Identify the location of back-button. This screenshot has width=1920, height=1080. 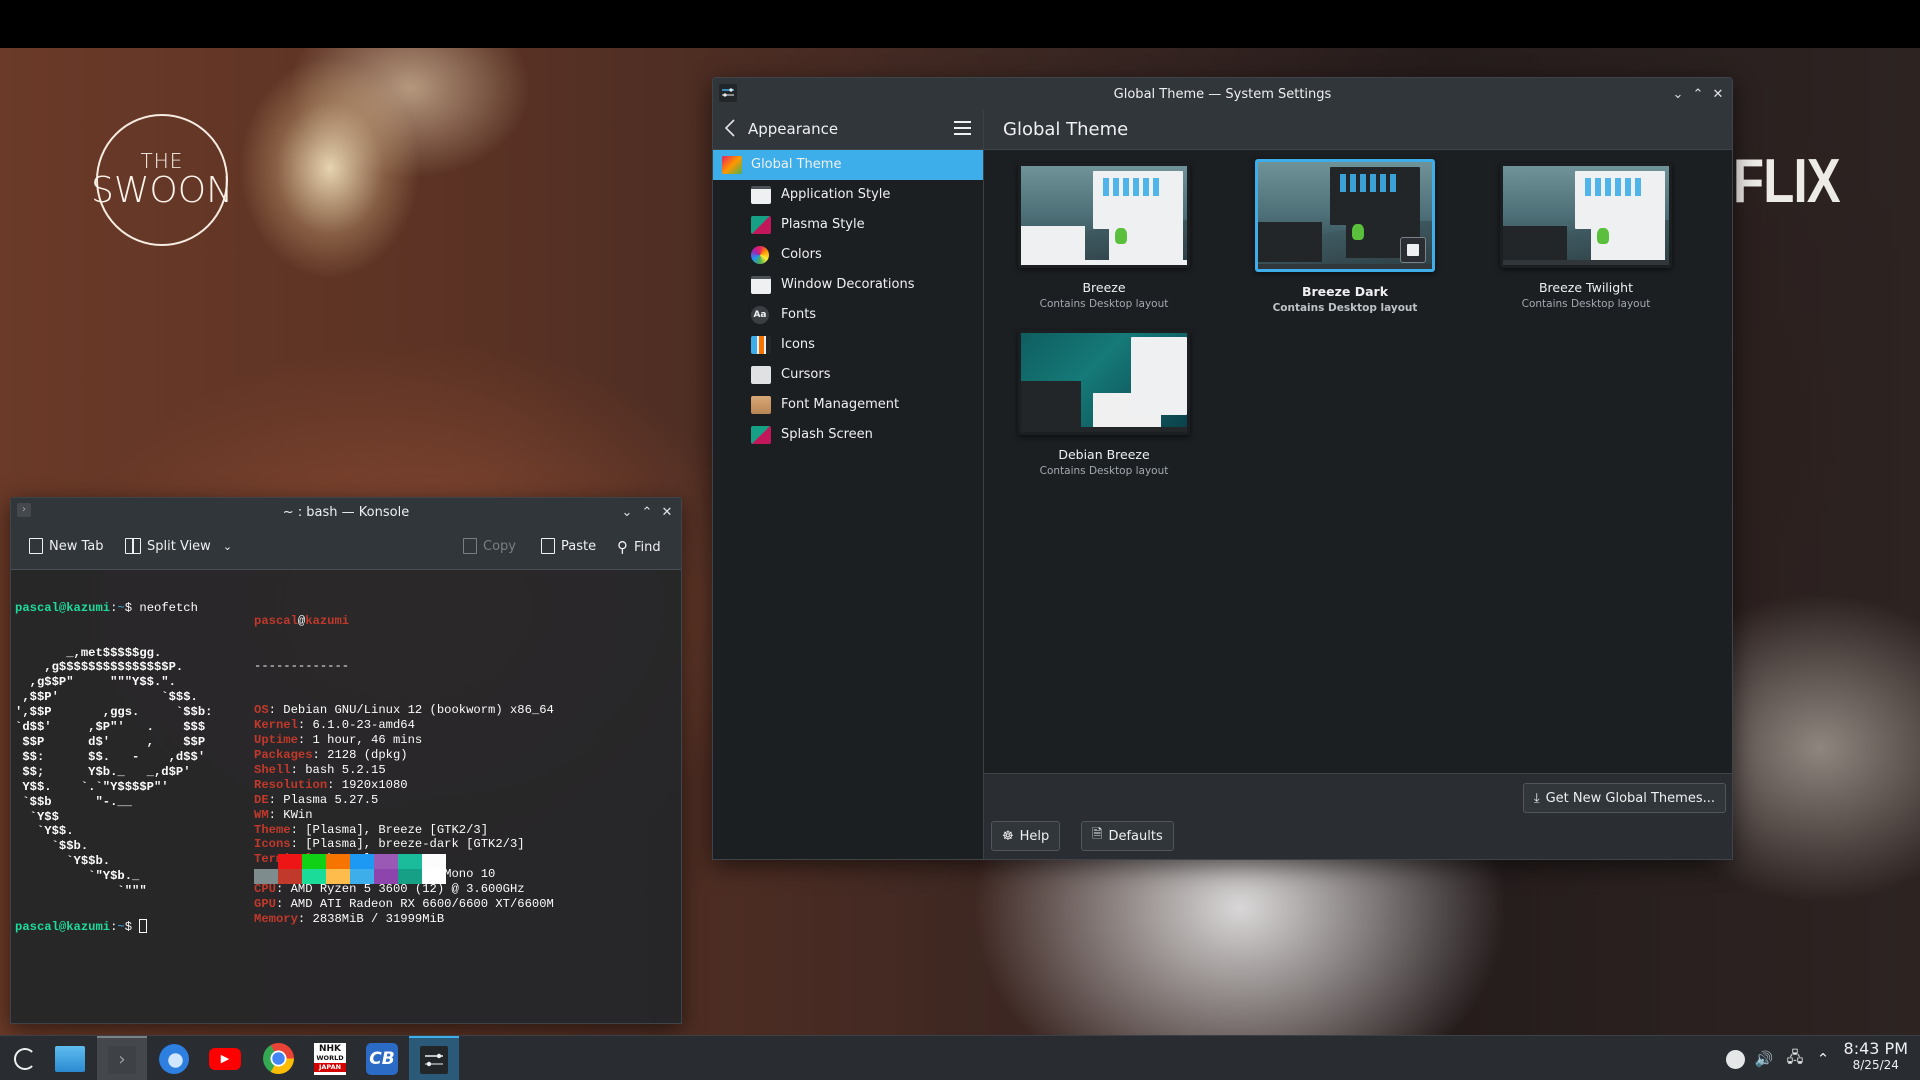
(733, 129).